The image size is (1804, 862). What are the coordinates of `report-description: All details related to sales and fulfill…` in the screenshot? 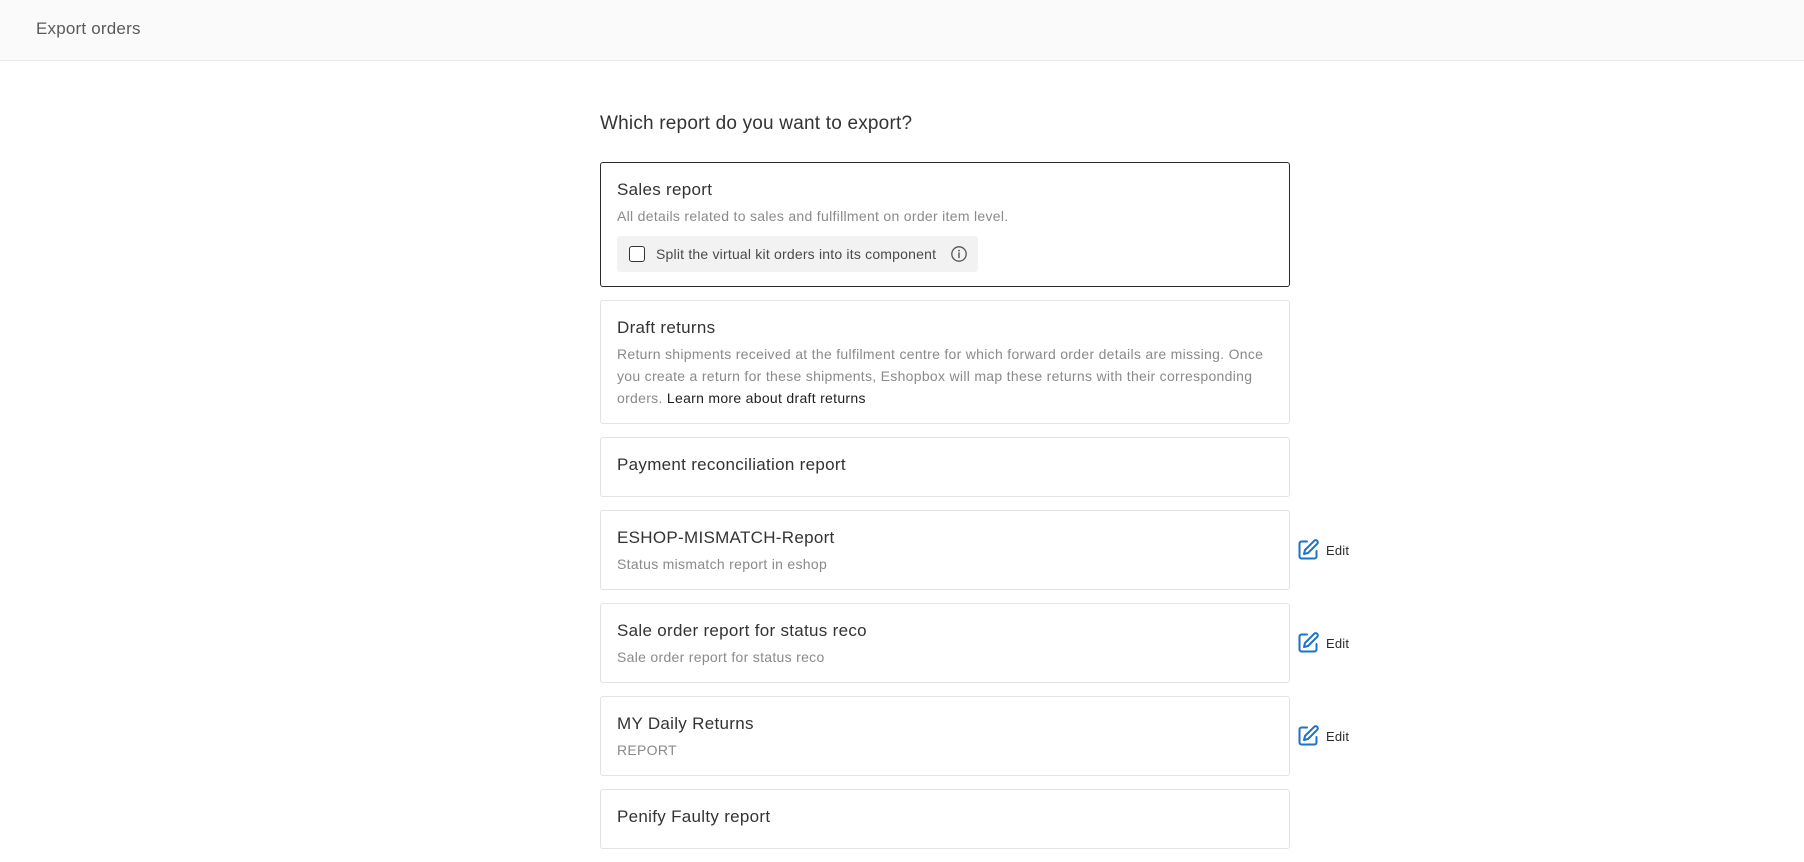 It's located at (813, 216).